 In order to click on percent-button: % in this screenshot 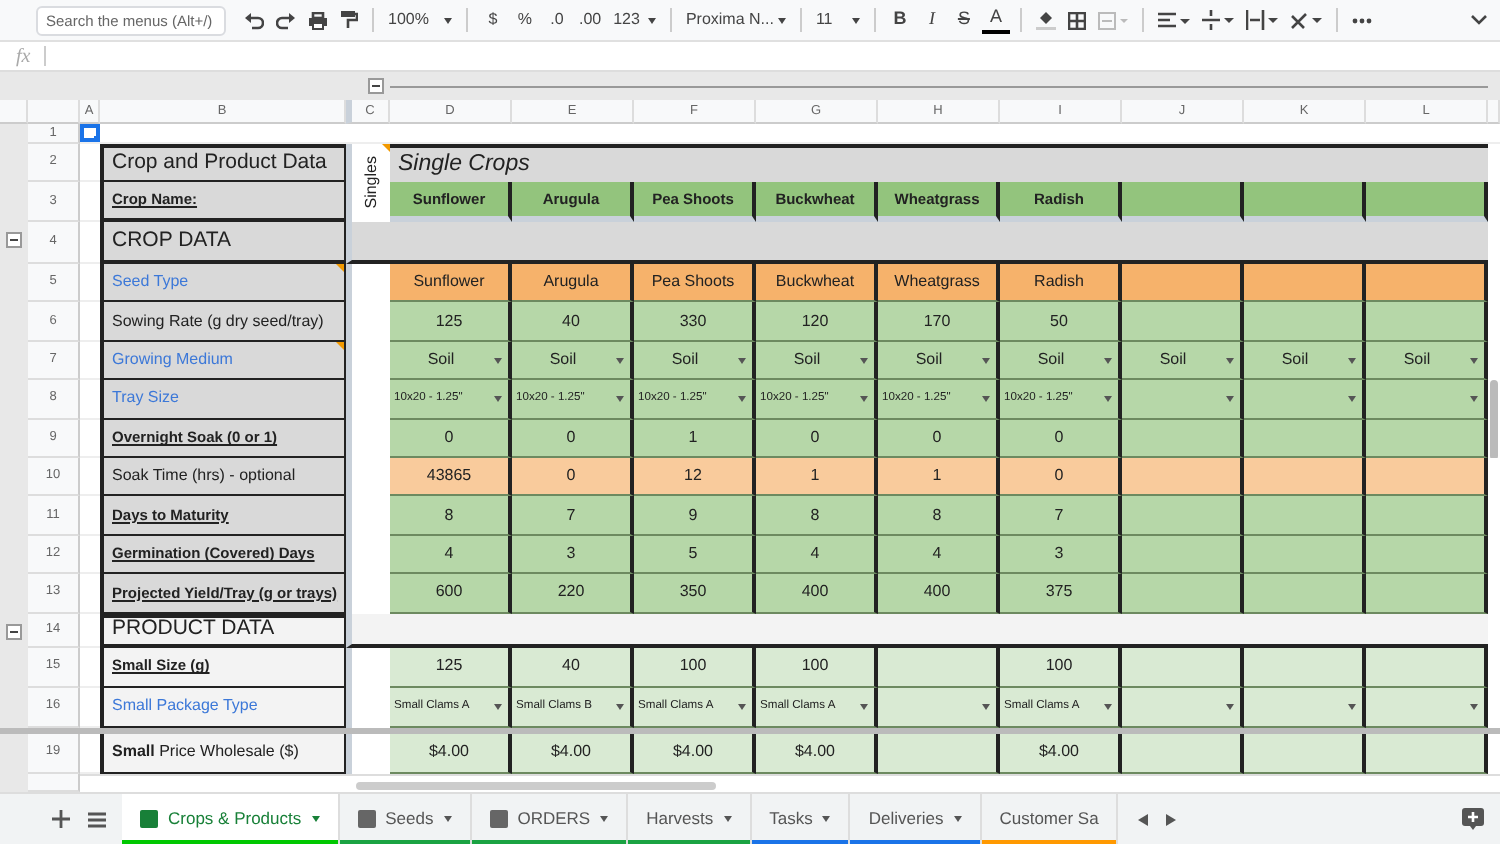, I will do `click(524, 20)`.